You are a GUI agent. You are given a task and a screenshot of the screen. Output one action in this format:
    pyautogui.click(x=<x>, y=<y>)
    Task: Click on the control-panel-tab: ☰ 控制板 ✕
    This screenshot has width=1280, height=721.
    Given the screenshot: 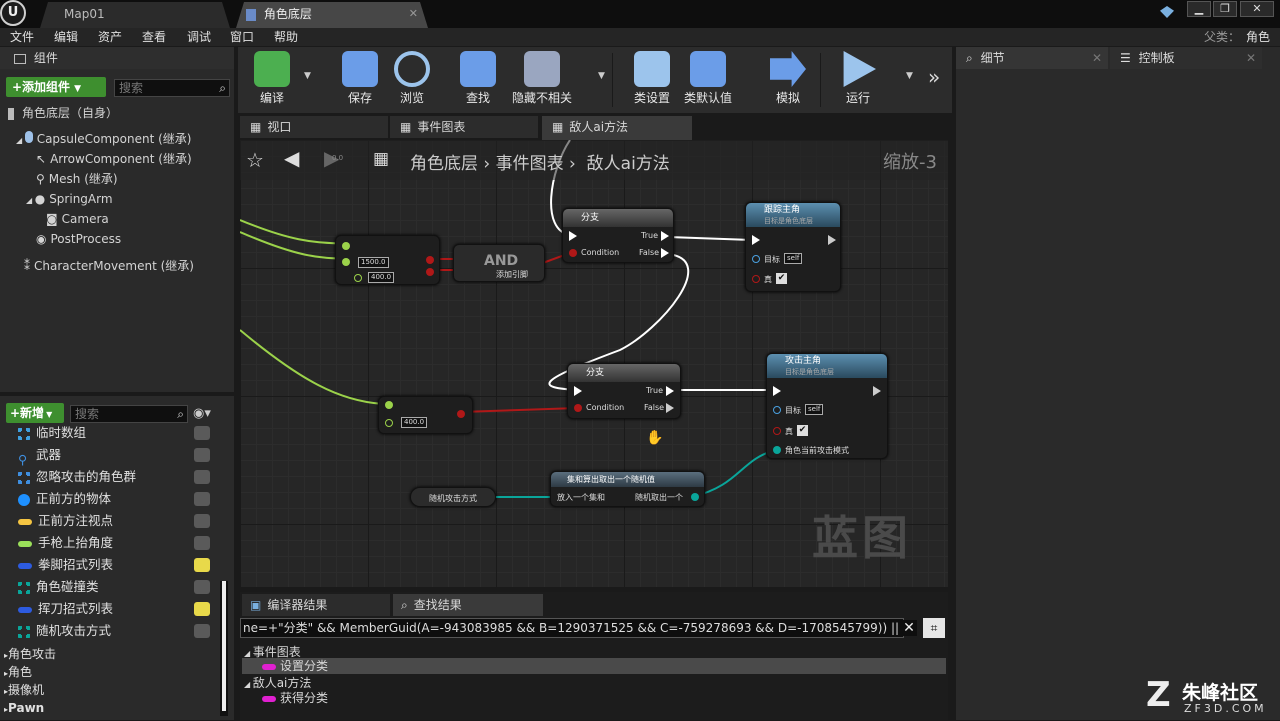 What is the action you would take?
    pyautogui.click(x=1186, y=58)
    